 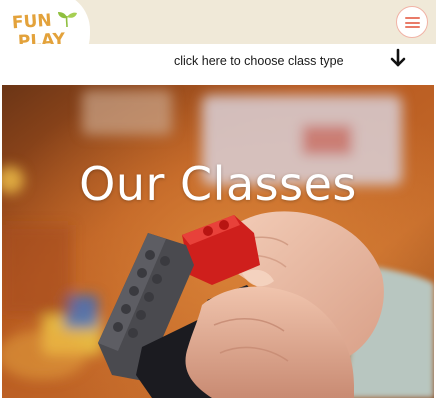 I want to click on leaf-icon, so click(x=67, y=20).